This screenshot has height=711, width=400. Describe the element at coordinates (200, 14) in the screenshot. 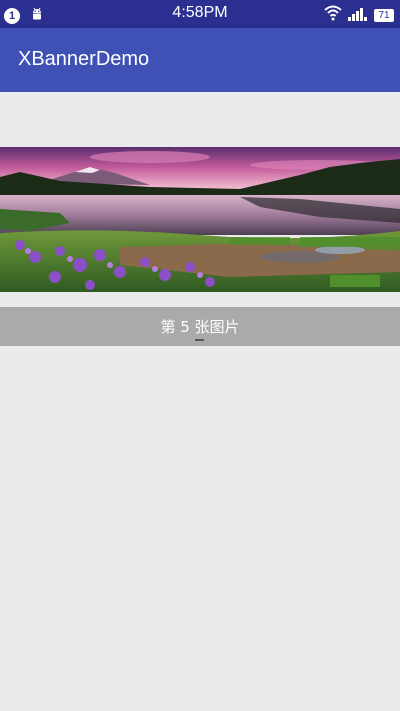

I see `status-bar: 1 4:58PM 71` at that location.